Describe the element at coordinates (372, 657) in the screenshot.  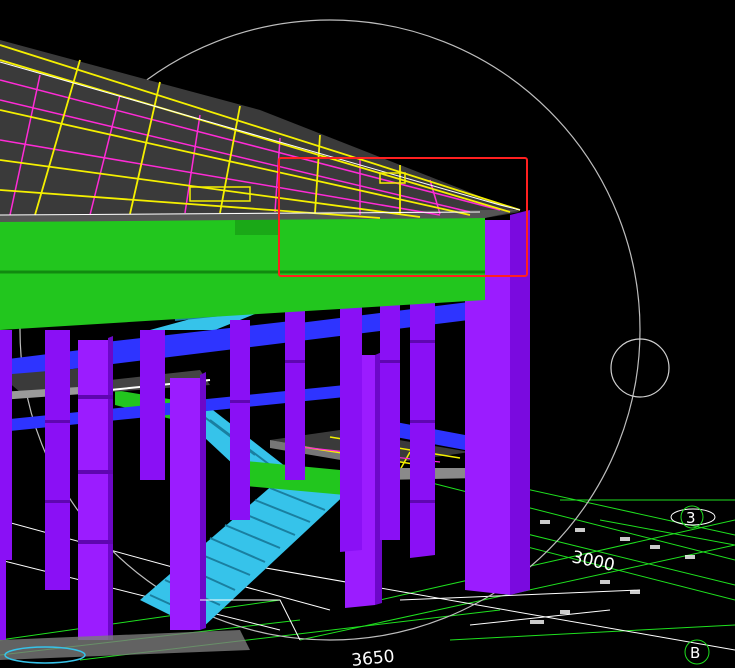
I see `dimension-label-3650: 3650` at that location.